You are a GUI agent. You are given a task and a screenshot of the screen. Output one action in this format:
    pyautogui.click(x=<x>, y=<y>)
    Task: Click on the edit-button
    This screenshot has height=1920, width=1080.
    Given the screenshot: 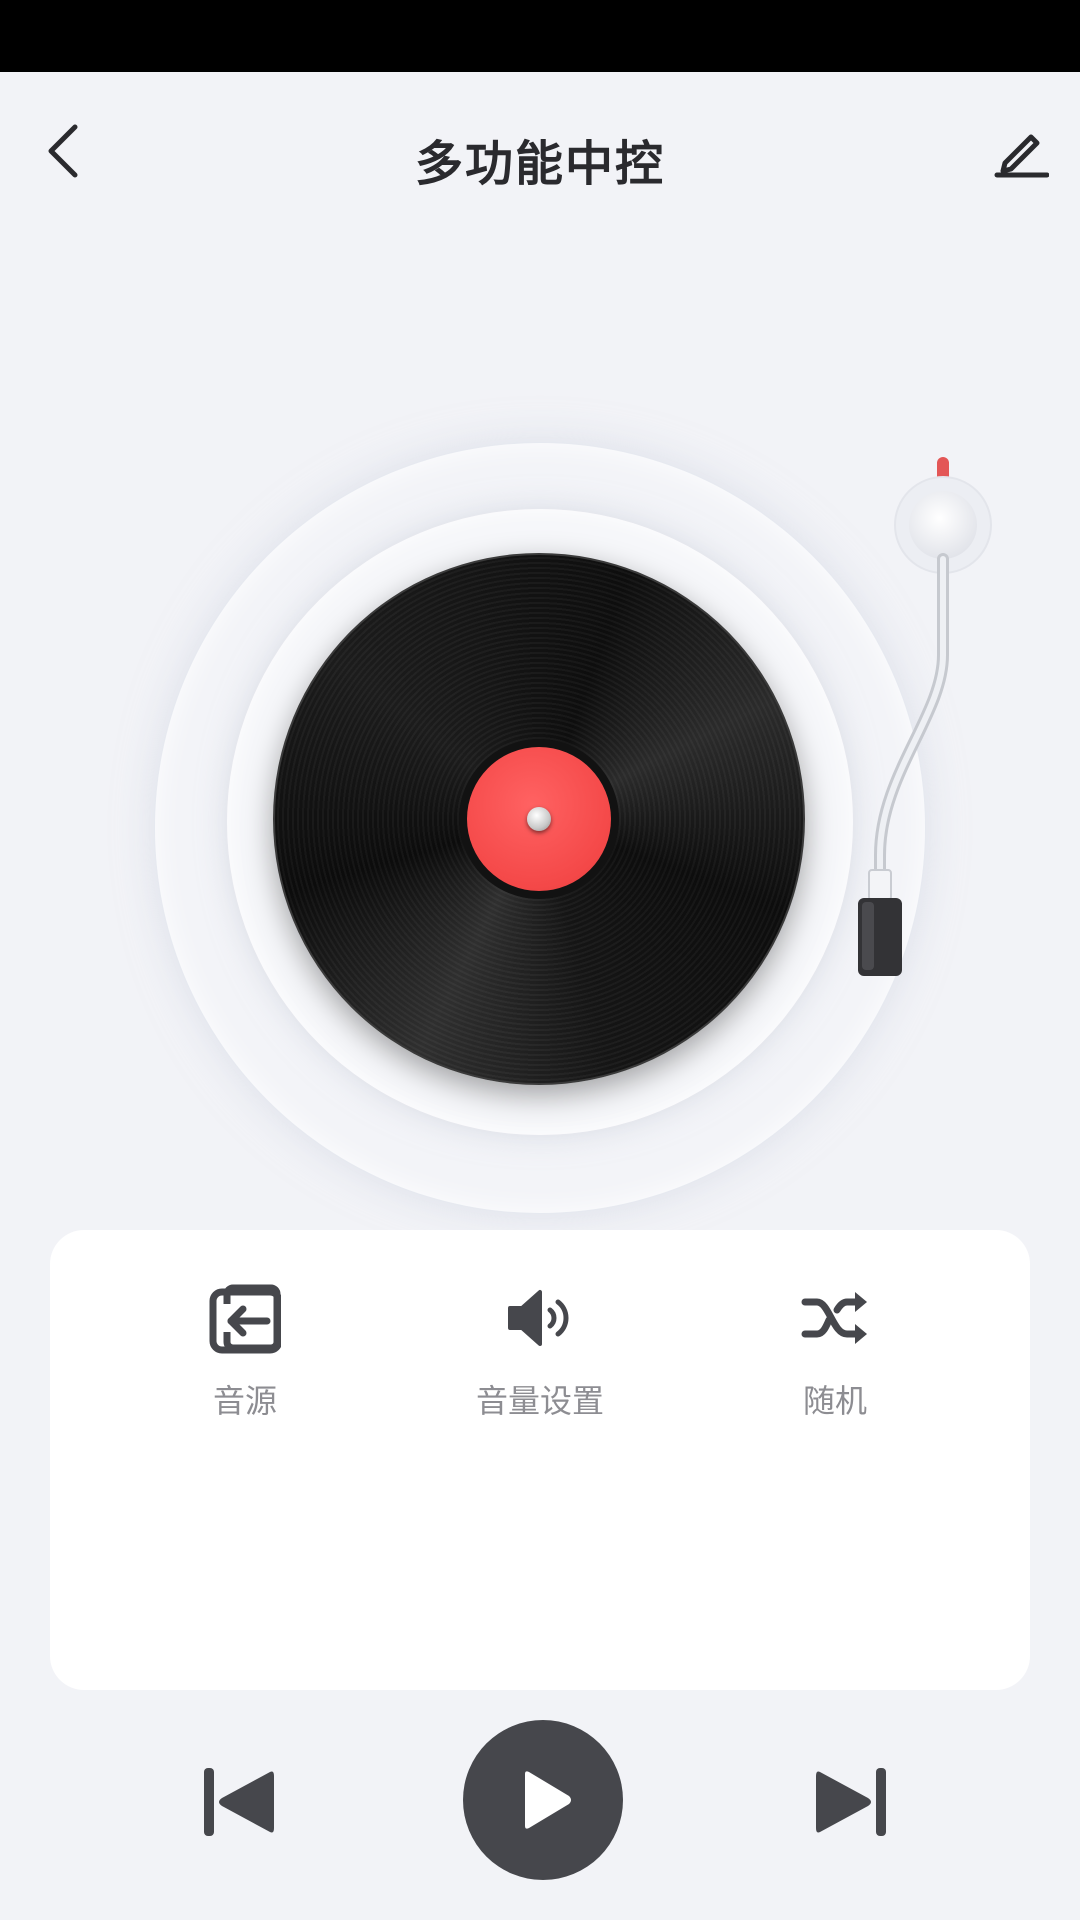 What is the action you would take?
    pyautogui.click(x=1021, y=151)
    